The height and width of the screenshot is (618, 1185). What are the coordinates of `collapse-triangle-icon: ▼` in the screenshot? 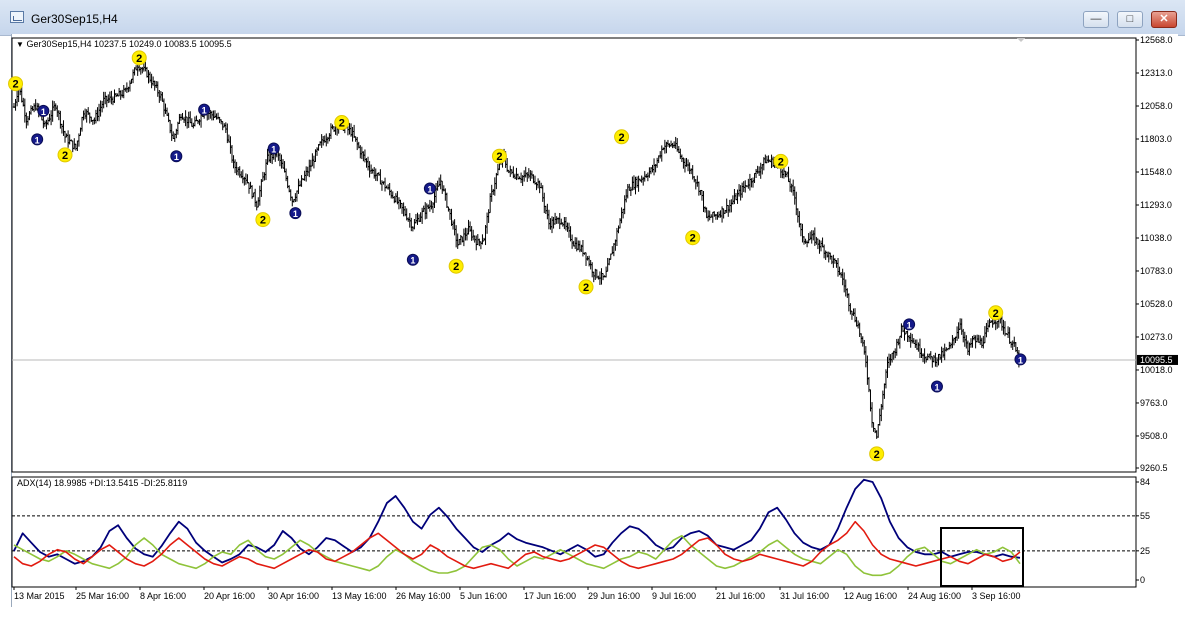 It's located at (20, 44).